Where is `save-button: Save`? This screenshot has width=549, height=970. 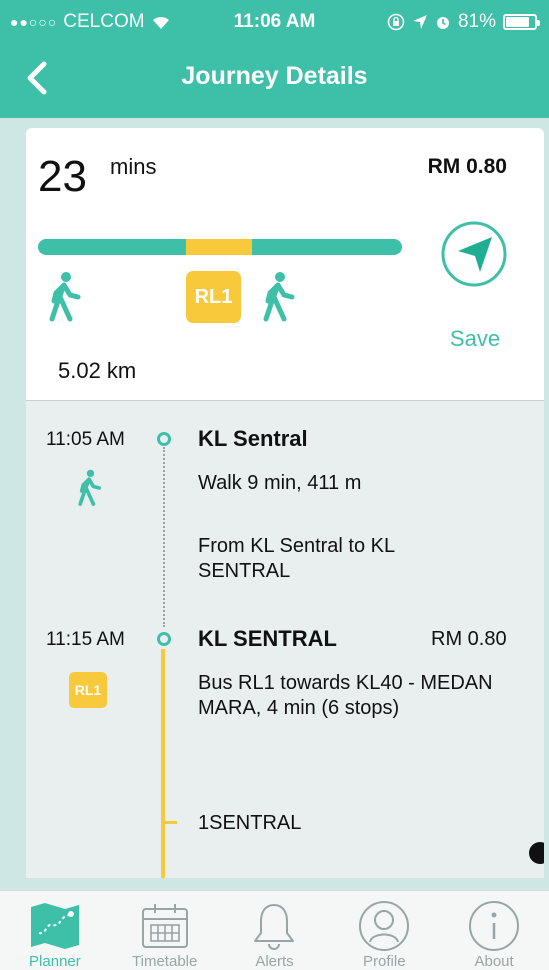 save-button: Save is located at coordinates (475, 339).